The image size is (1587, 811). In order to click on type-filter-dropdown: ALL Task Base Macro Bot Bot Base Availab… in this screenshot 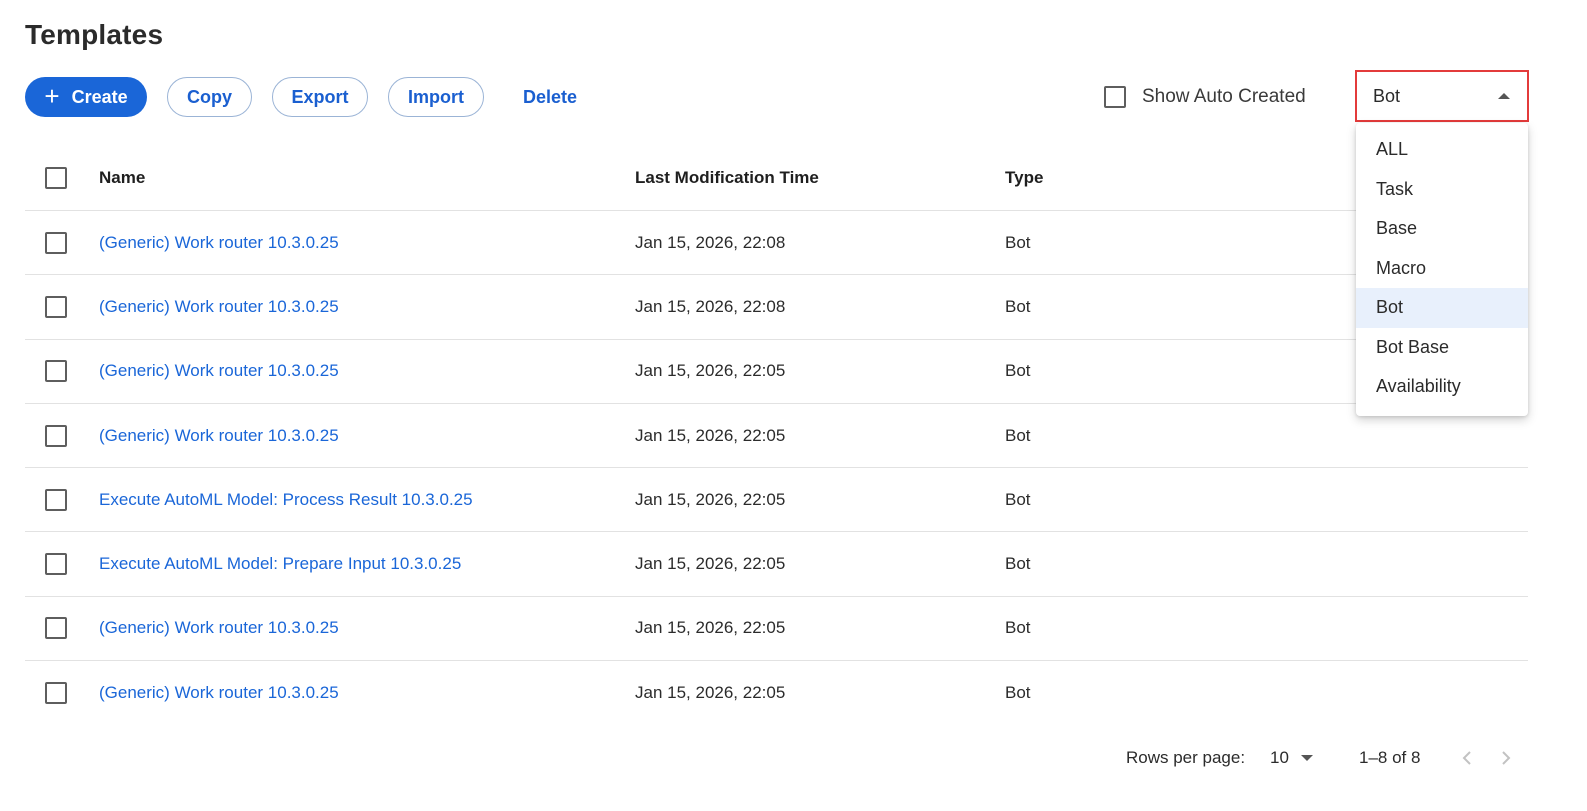, I will do `click(1442, 269)`.